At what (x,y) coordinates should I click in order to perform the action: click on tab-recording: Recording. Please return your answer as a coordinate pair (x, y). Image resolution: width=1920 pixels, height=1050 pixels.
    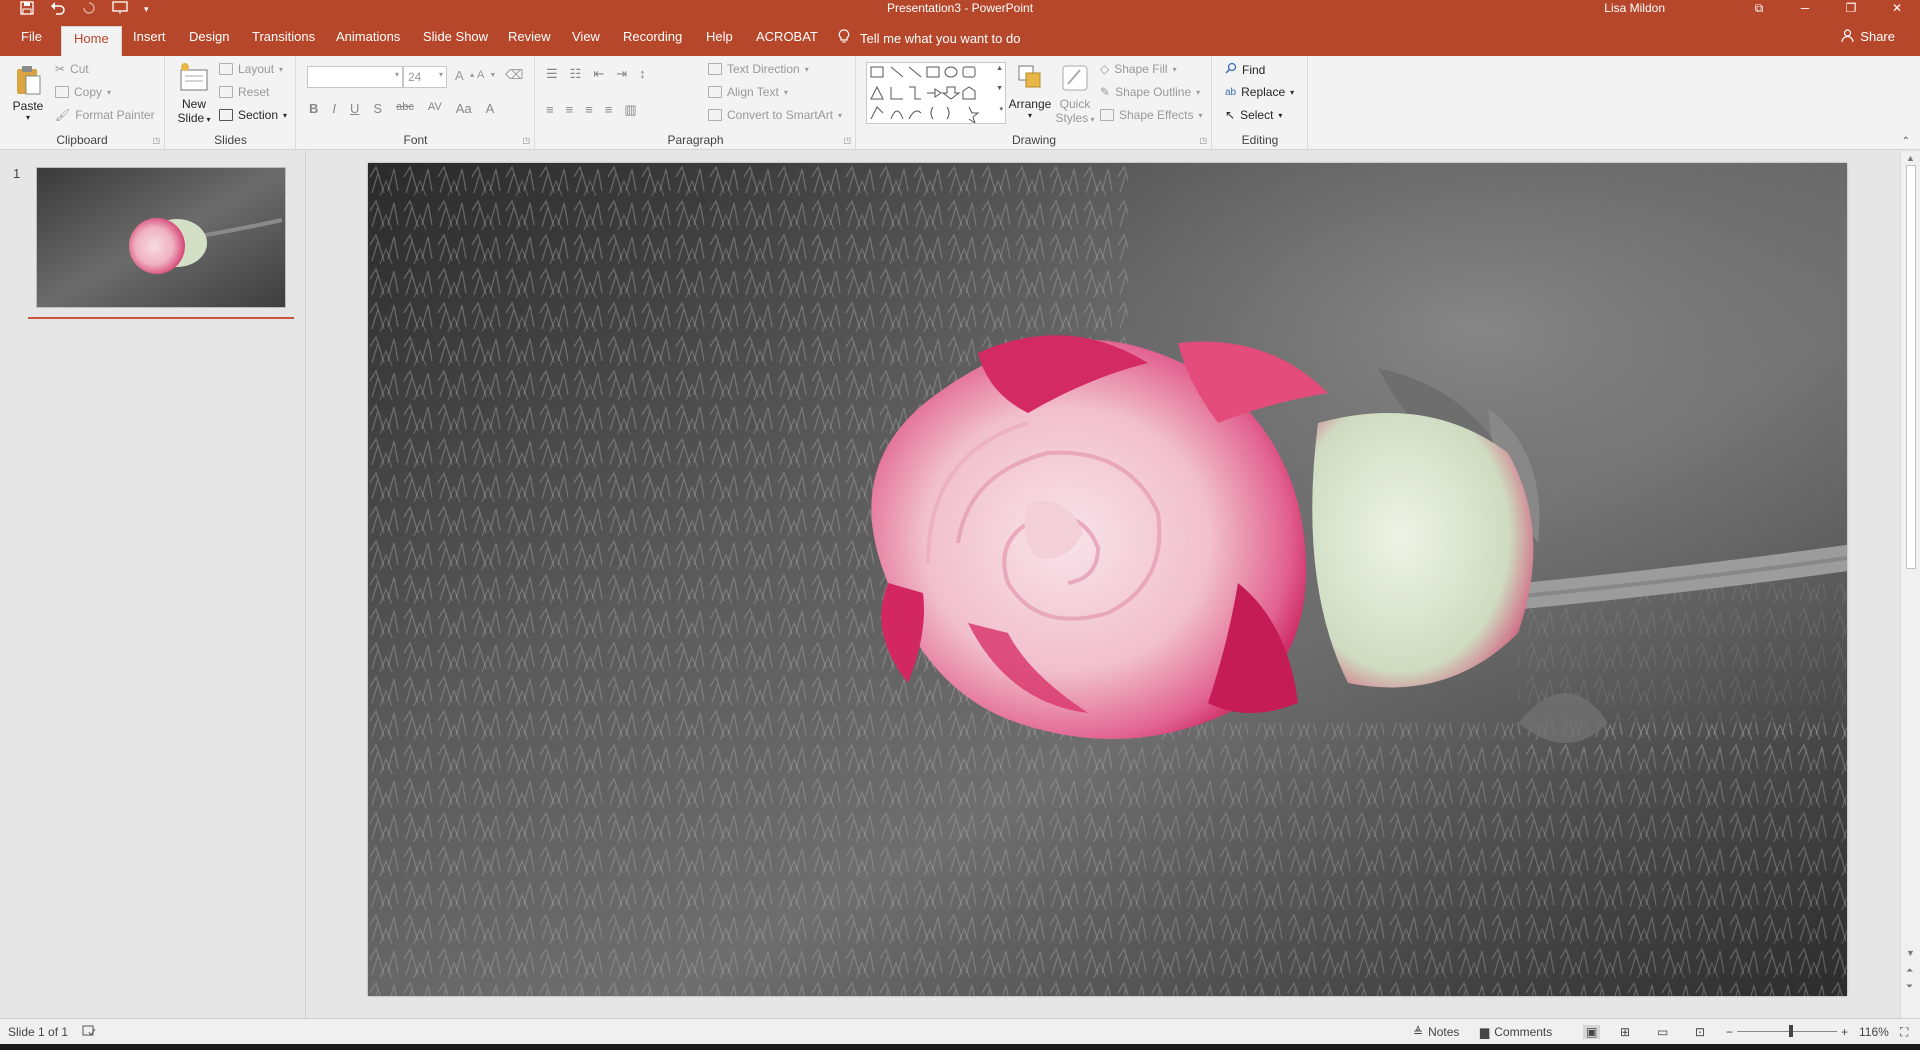
    Looking at the image, I should click on (652, 36).